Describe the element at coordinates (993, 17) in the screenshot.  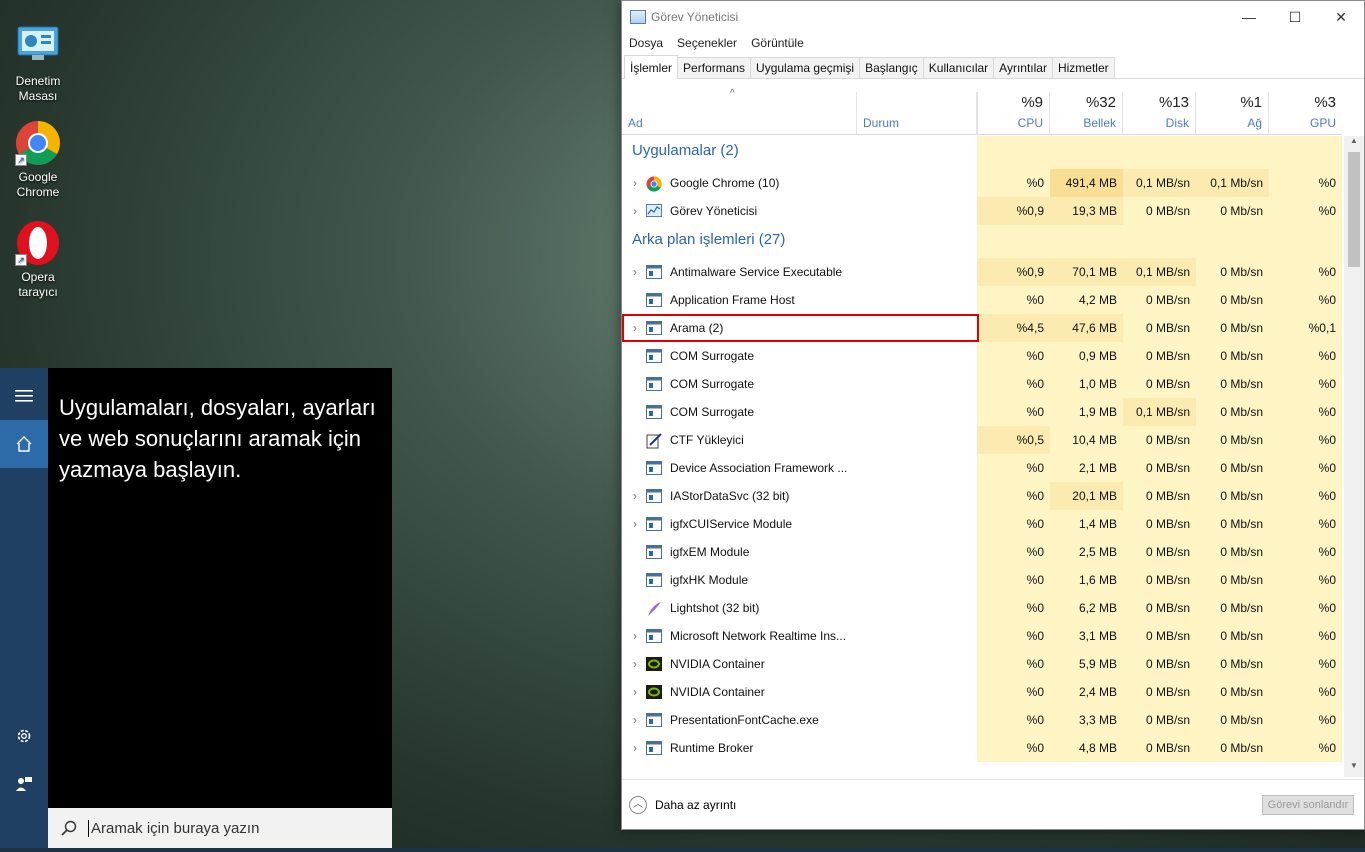
I see `title-bar: Görev Yöneticisi — ☐ ✕` at that location.